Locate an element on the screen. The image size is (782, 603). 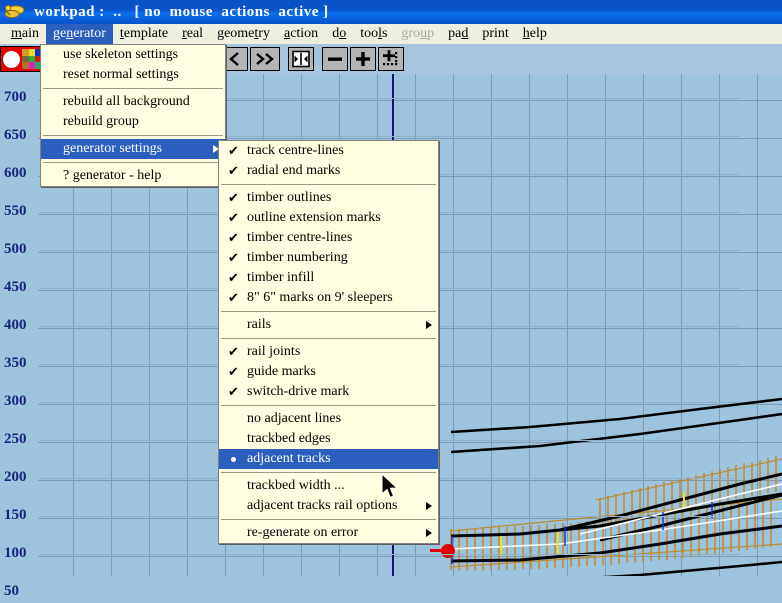
menu-item-label: use skeleton settings is located at coordinates (121, 54).